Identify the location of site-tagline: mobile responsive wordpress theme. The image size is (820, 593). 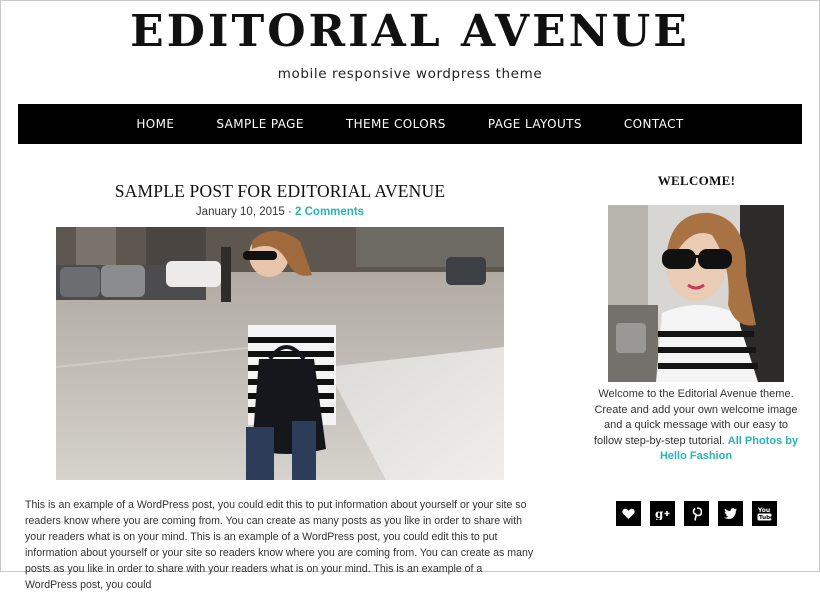
(410, 74).